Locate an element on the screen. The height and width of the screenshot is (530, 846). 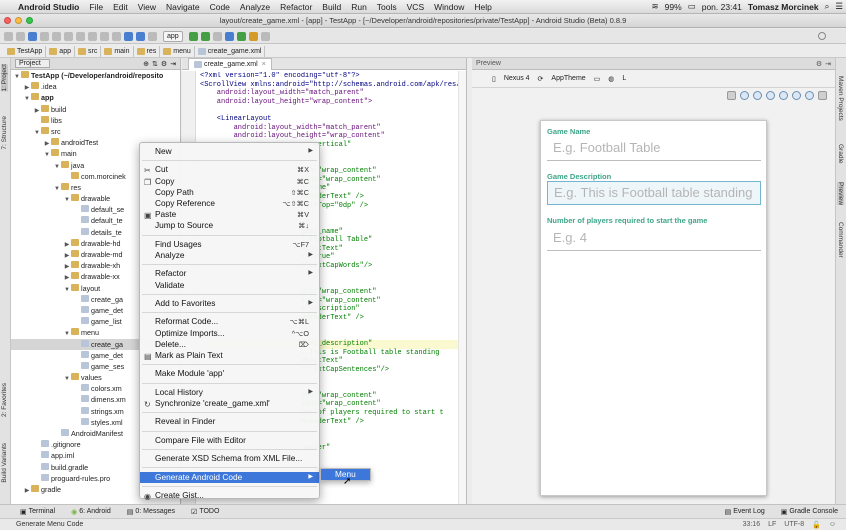
context-menu-item-generate-android-code: Generate Android Code ▶ is located at coordinates (229, 477).